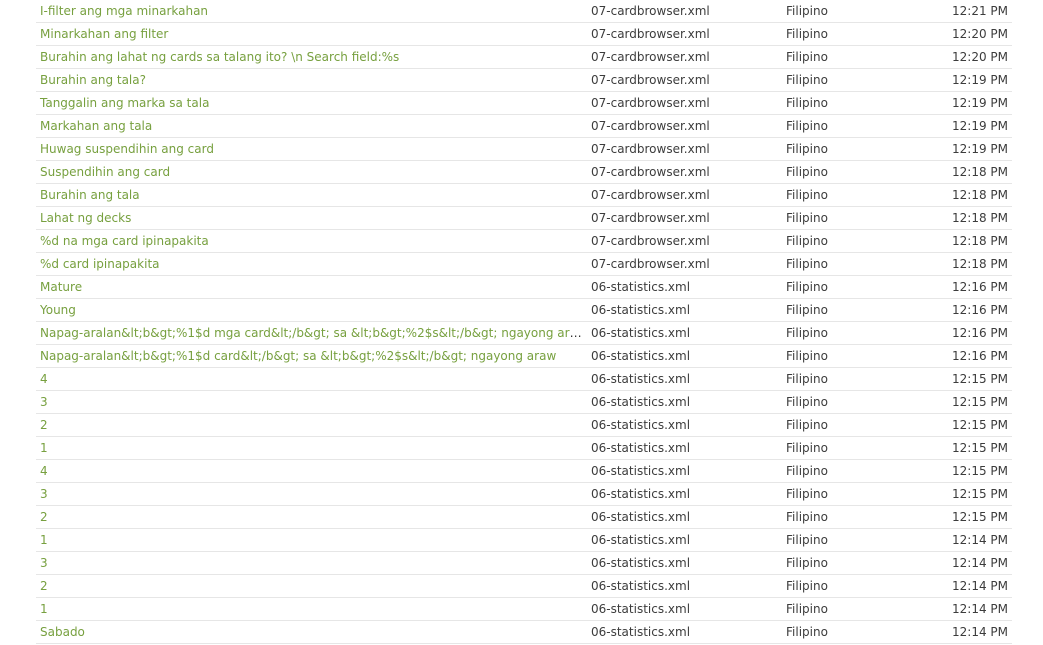 This screenshot has height=645, width=1043. Describe the element at coordinates (104, 34) in the screenshot. I see `string-link: Minarkahan ang filter` at that location.